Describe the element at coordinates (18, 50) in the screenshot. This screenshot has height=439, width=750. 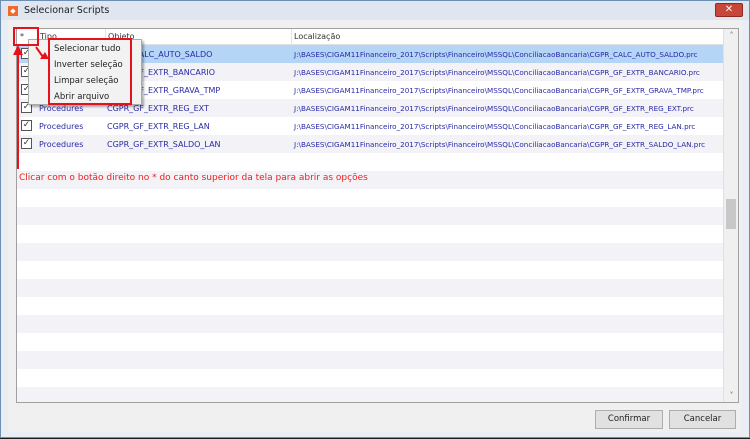
I see `arrow-head-up-icon` at that location.